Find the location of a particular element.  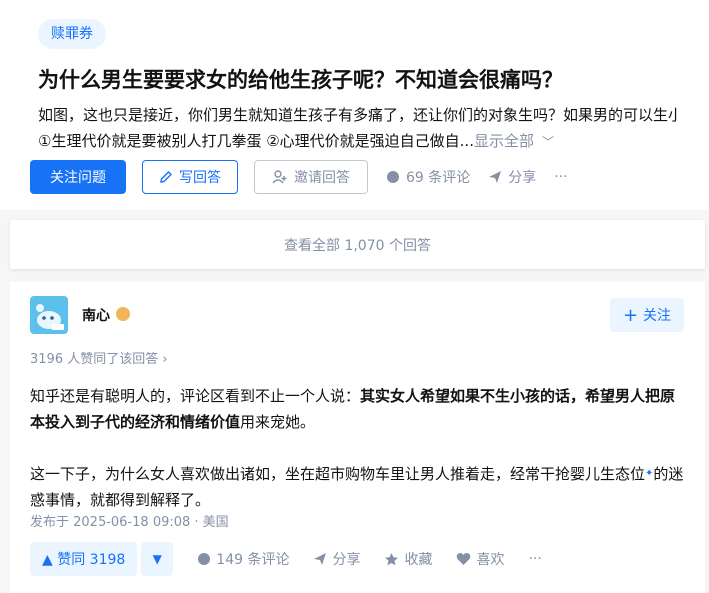

question-more-button: ··· is located at coordinates (560, 177).